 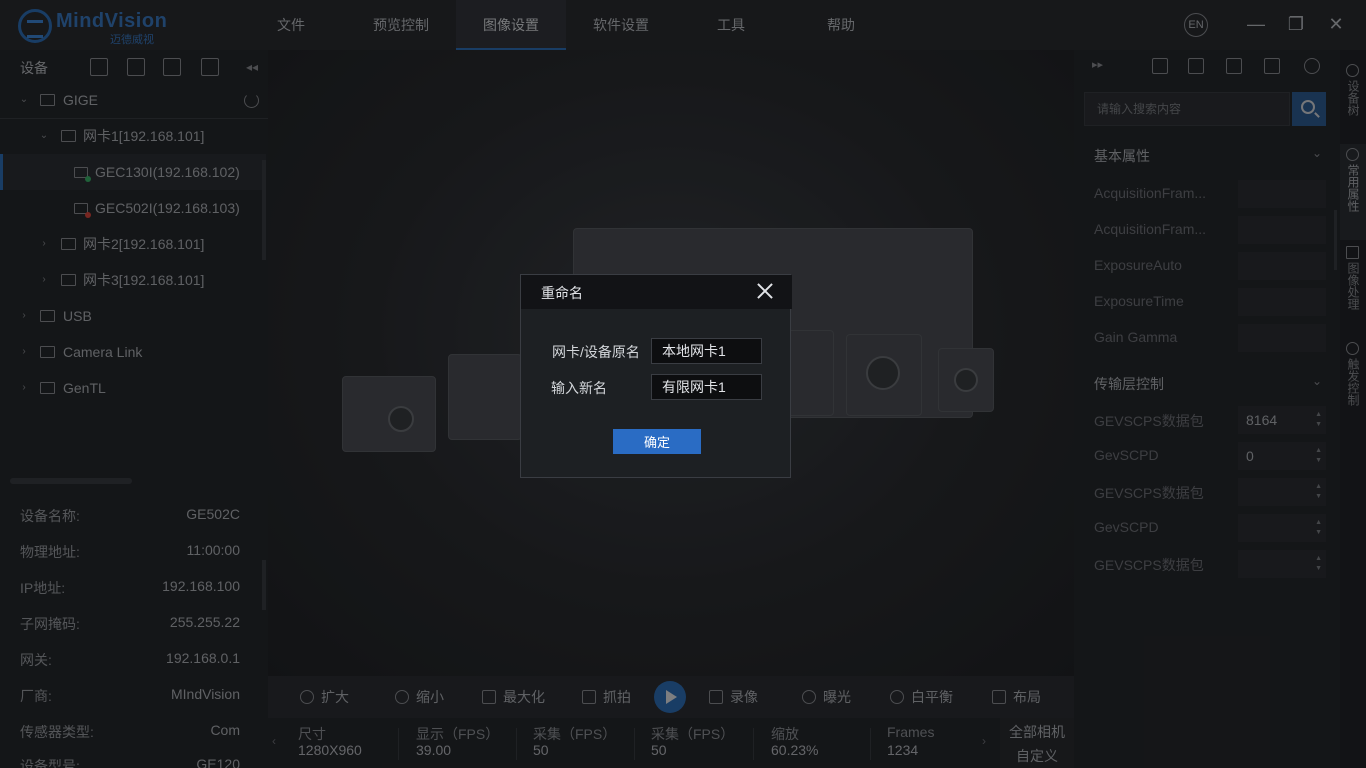 What do you see at coordinates (706, 387) in the screenshot?
I see `new-name-input` at bounding box center [706, 387].